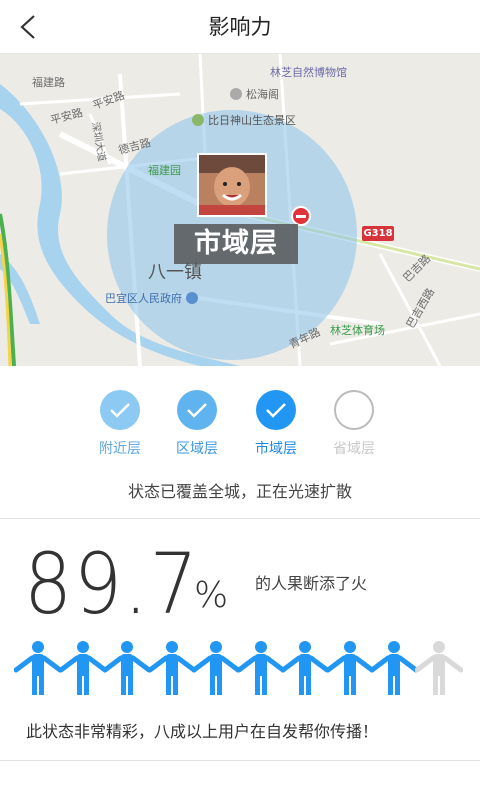  I want to click on poi-museum: 林芝自然博物馆, so click(308, 72).